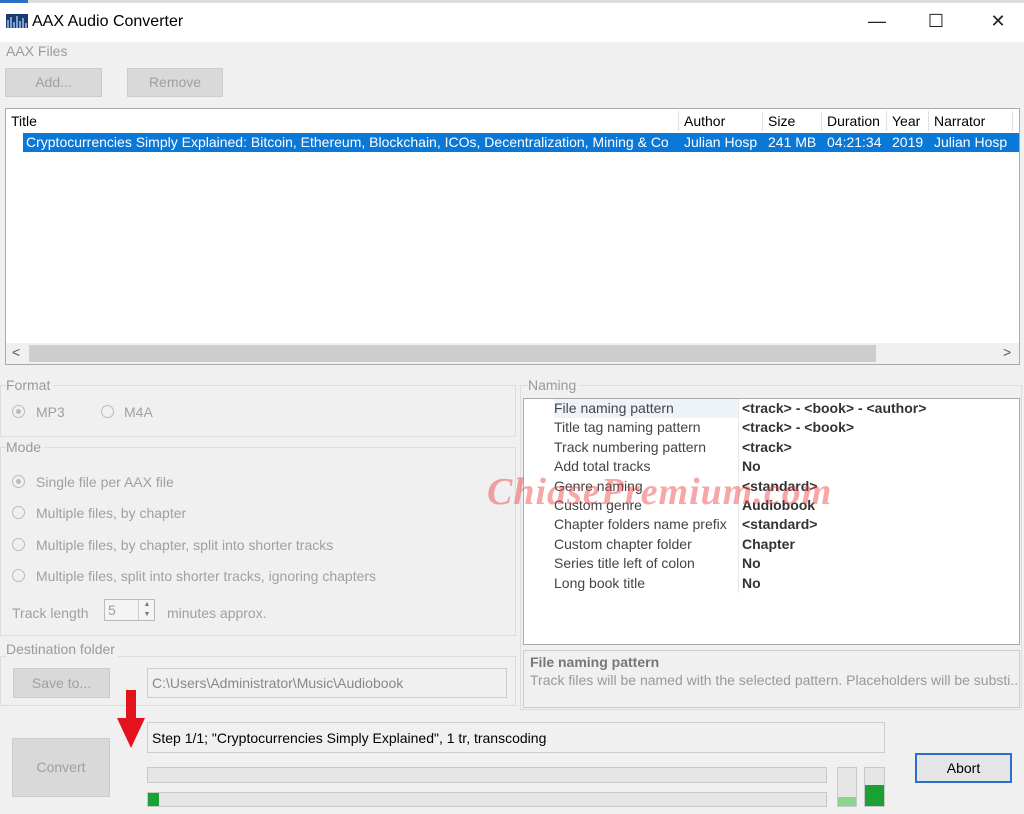 This screenshot has height=814, width=1024. I want to click on destination-label: Destination folder, so click(62, 649).